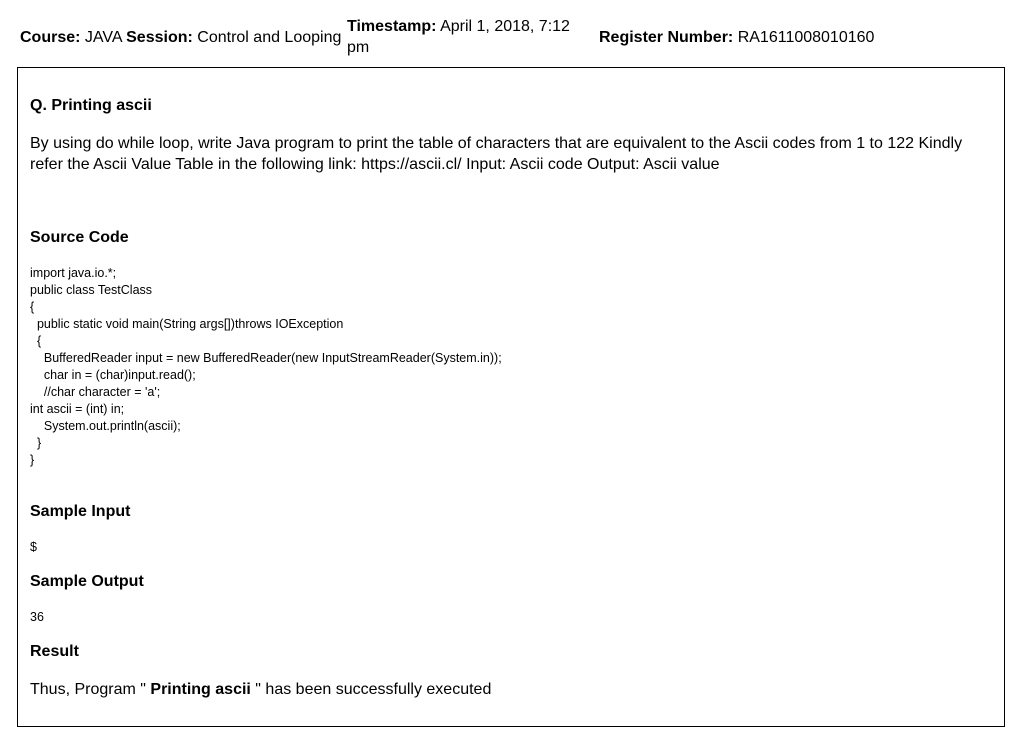  What do you see at coordinates (33, 547) in the screenshot?
I see `sample-input-value: $` at bounding box center [33, 547].